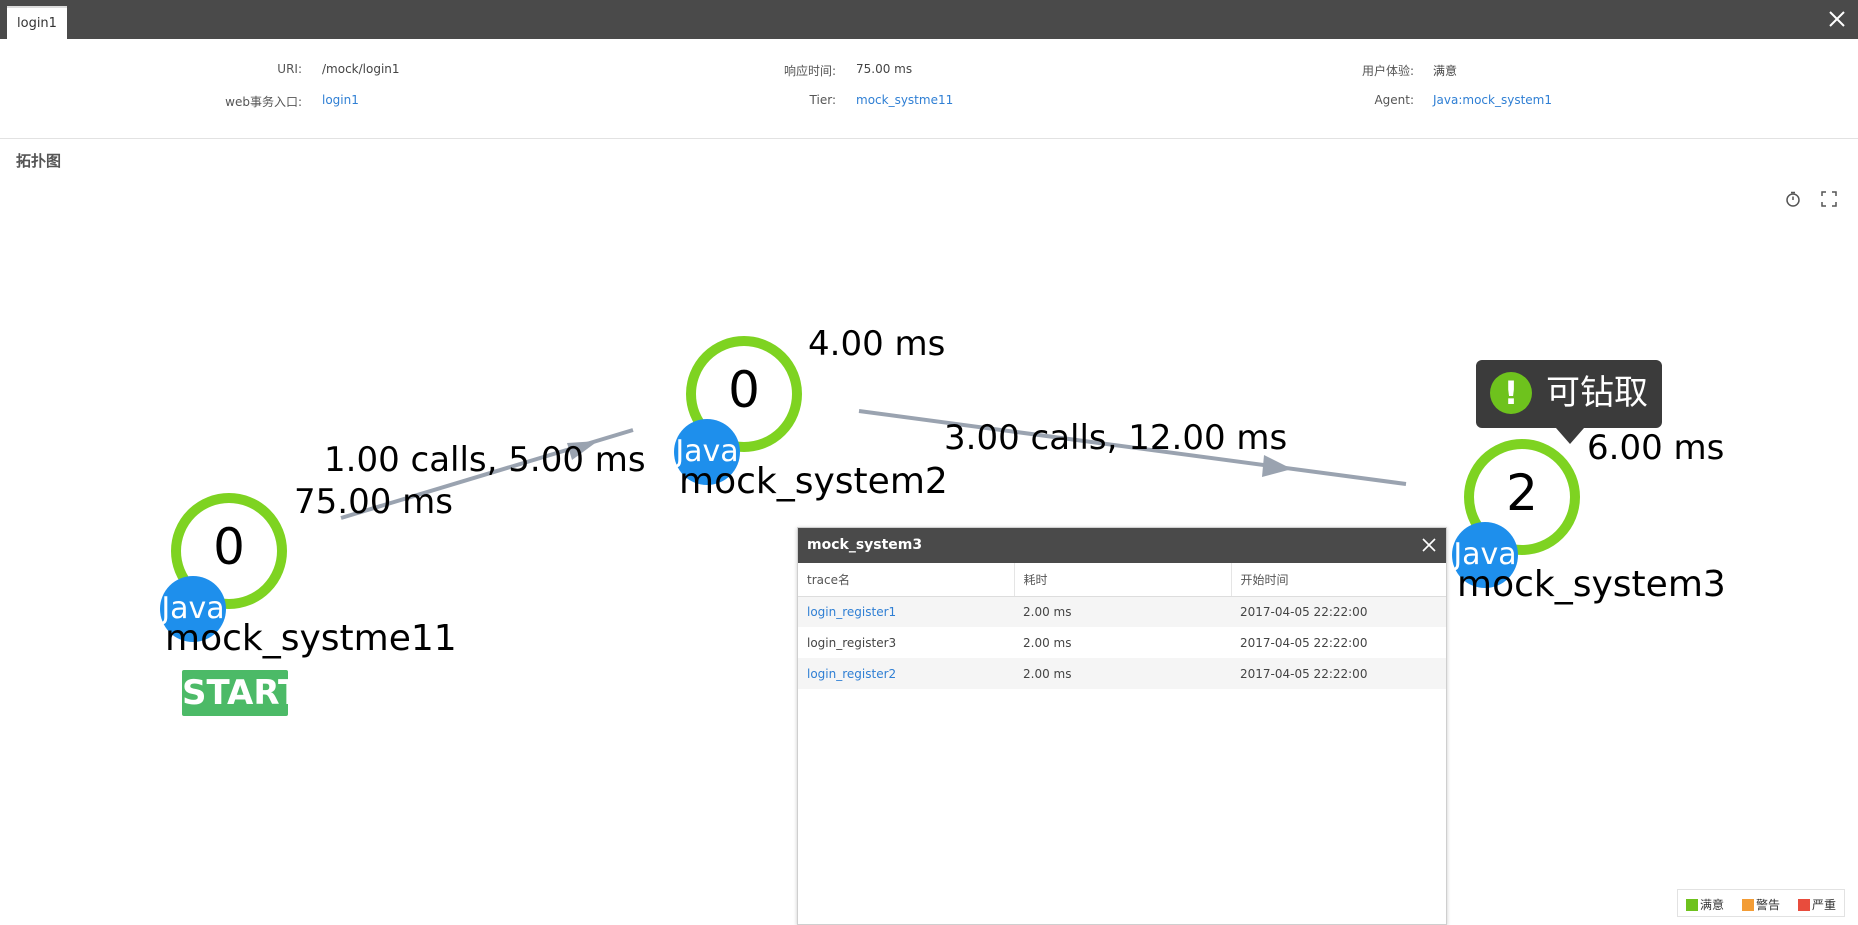  Describe the element at coordinates (1445, 71) in the screenshot. I see `user-experience-value: 满意` at that location.